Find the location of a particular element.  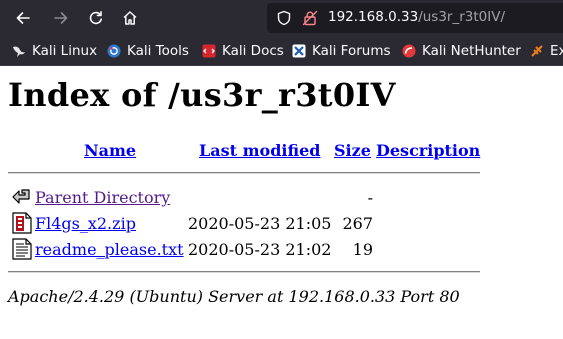

url-text: 192.168.0.33/us3r_r3t0IV/ is located at coordinates (416, 17).